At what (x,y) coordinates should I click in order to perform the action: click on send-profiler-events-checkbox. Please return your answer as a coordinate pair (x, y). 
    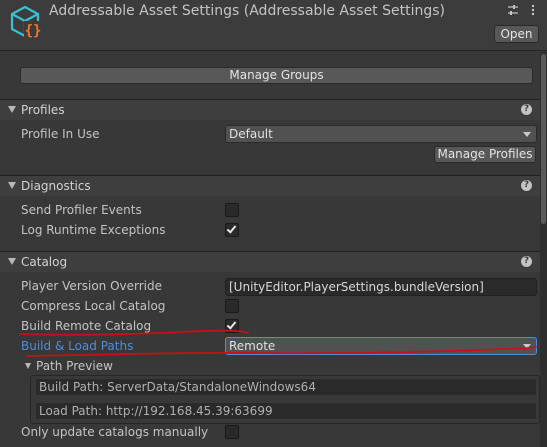
    Looking at the image, I should click on (232, 210).